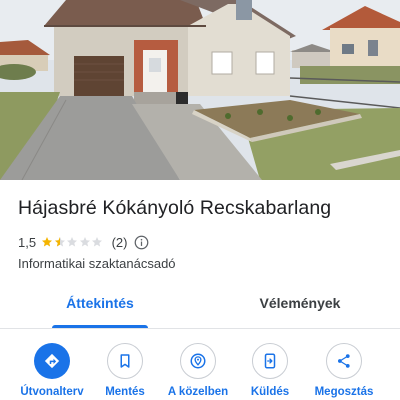 The height and width of the screenshot is (400, 400). What do you see at coordinates (198, 392) in the screenshot?
I see `nearby-label: A közelben` at bounding box center [198, 392].